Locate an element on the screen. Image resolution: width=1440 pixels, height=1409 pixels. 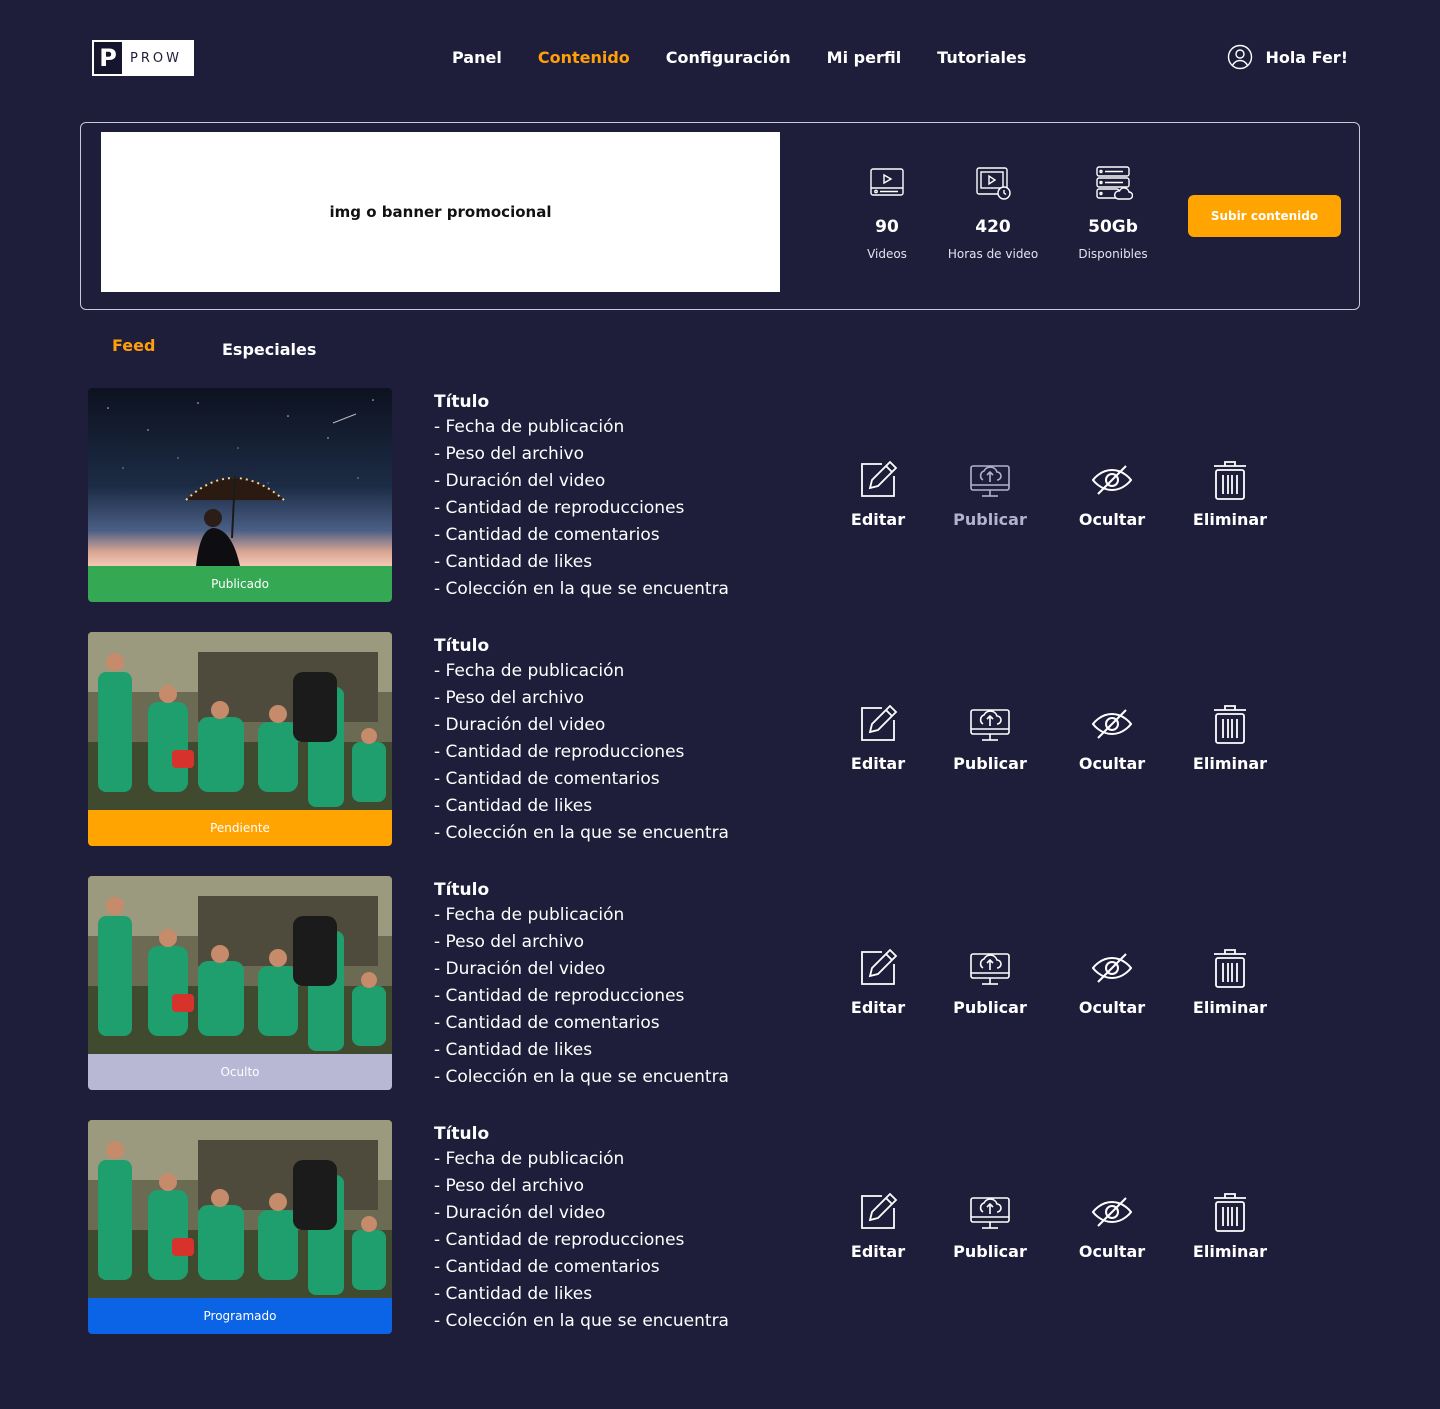
status-badge: Oculto is located at coordinates (240, 1072).